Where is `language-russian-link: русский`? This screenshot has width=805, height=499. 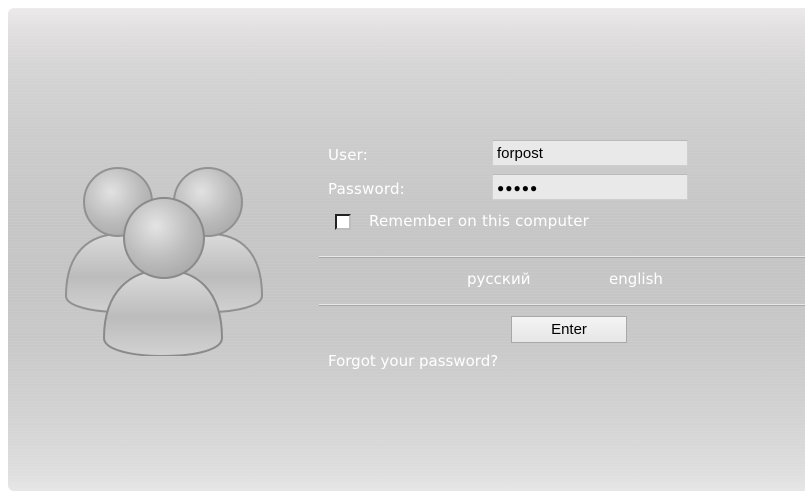
language-russian-link: русский is located at coordinates (498, 279).